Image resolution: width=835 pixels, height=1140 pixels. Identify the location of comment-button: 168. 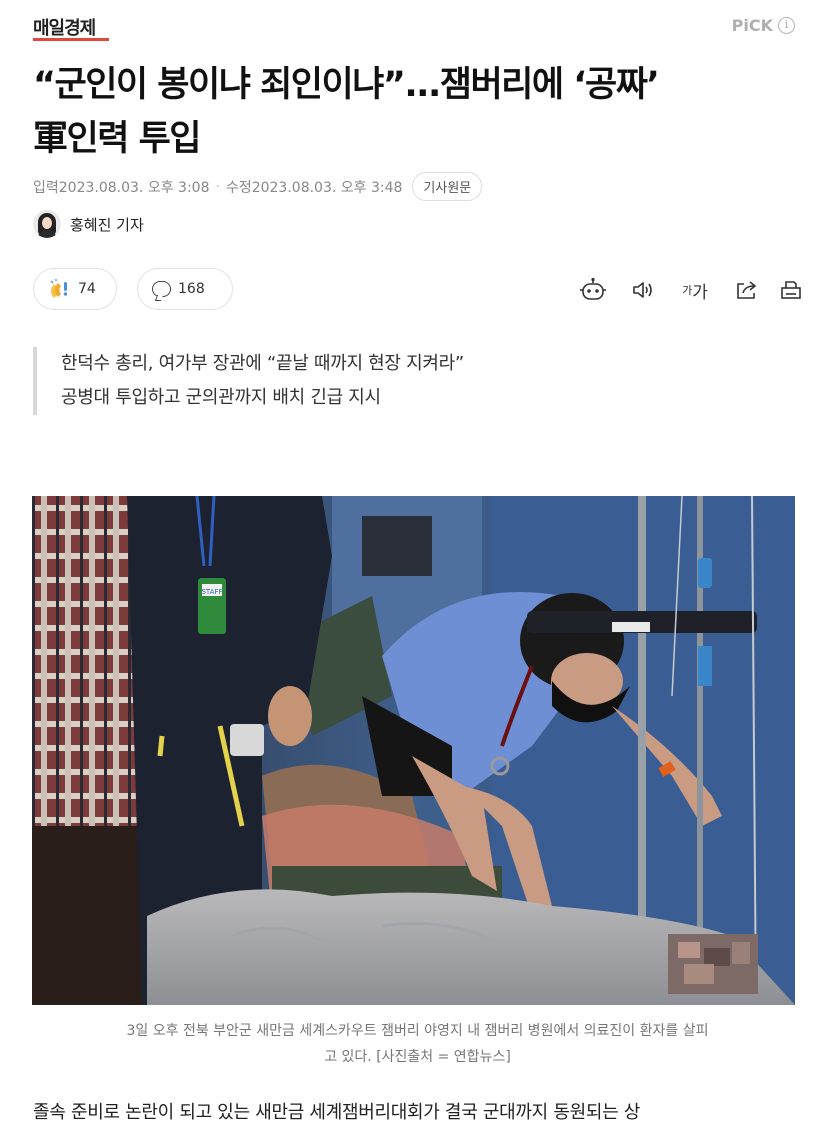
(185, 289).